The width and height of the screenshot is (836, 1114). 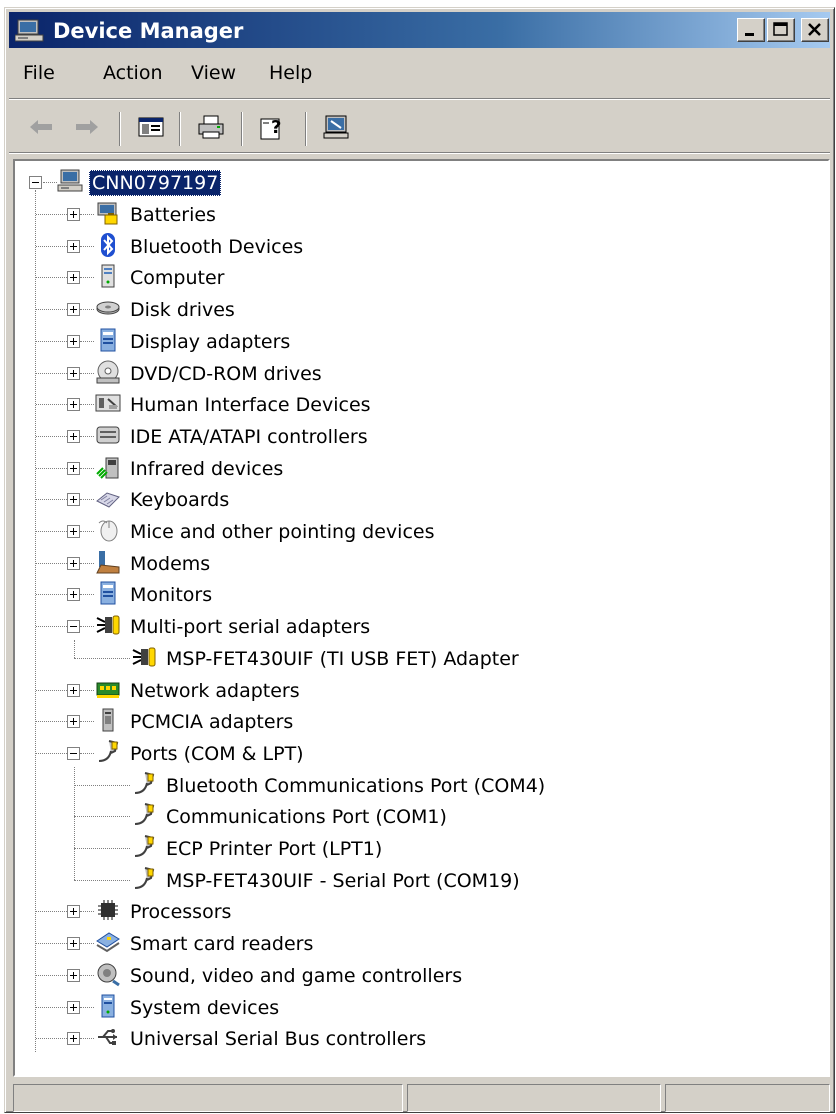 What do you see at coordinates (111, 691) in the screenshot?
I see `network-adapter-icon` at bounding box center [111, 691].